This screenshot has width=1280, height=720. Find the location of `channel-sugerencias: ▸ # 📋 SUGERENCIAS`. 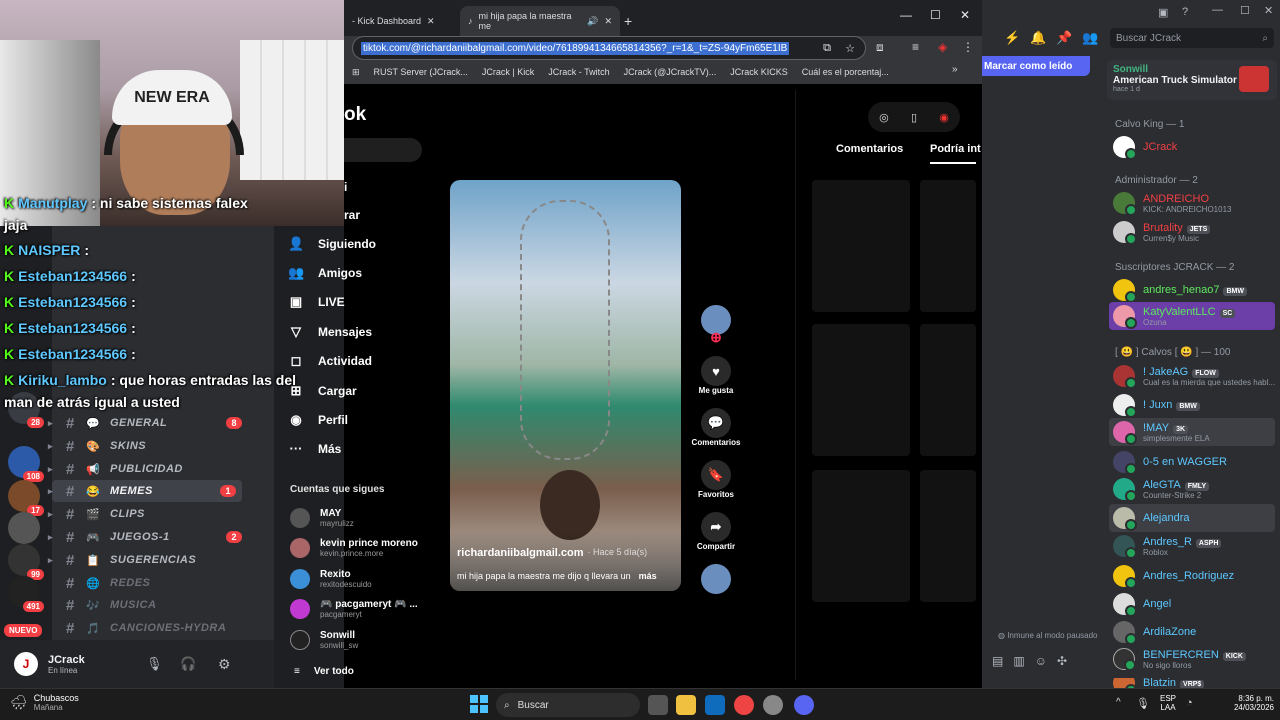

channel-sugerencias: ▸ # 📋 SUGERENCIAS is located at coordinates (161, 560).